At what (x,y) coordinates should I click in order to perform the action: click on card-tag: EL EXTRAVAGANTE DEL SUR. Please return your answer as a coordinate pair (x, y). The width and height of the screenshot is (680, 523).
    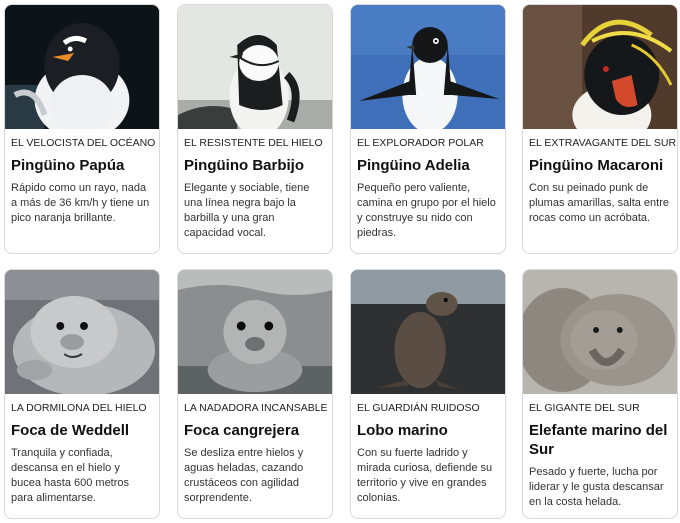
    Looking at the image, I should click on (603, 143).